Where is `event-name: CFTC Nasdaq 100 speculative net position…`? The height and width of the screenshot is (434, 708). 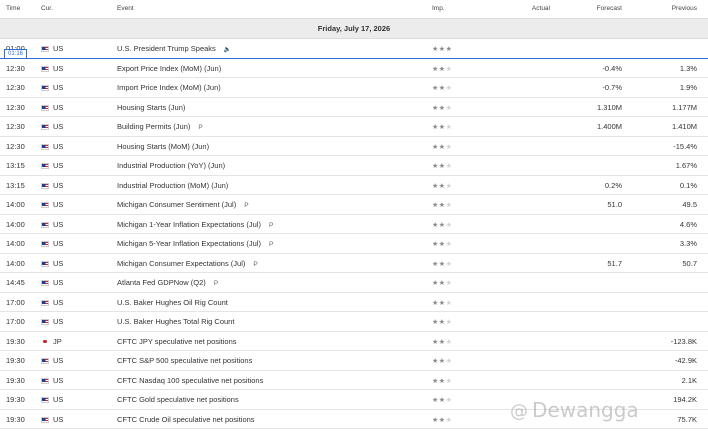
event-name: CFTC Nasdaq 100 speculative net position… is located at coordinates (190, 380).